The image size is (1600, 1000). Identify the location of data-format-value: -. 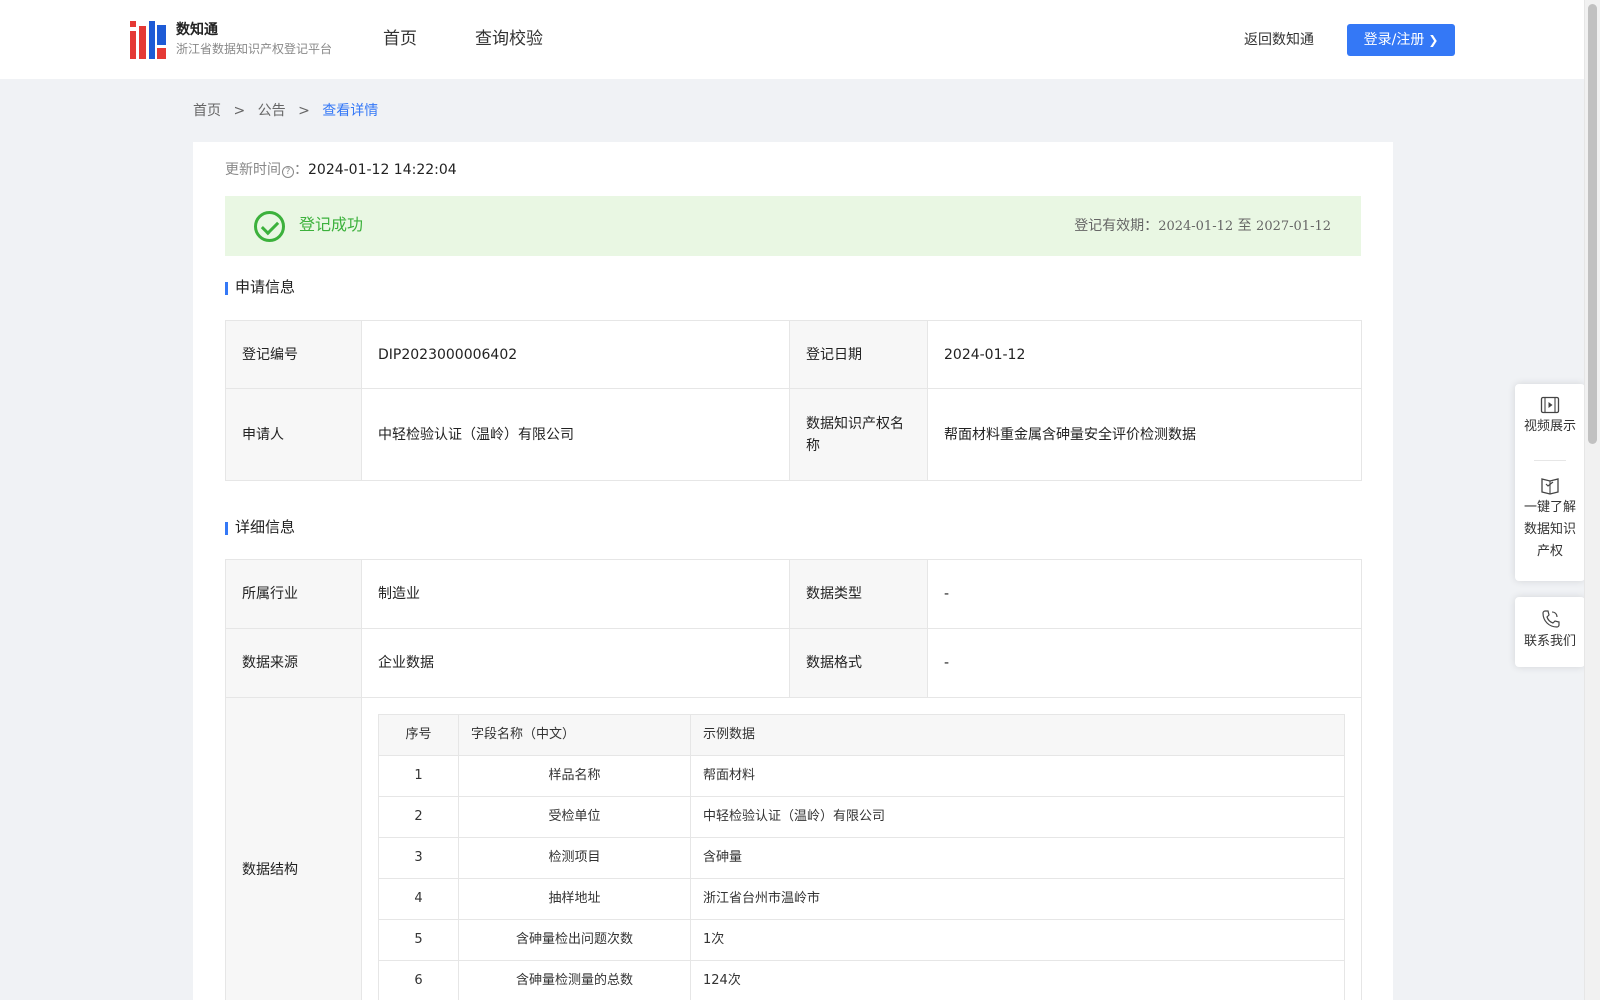
(1144, 663).